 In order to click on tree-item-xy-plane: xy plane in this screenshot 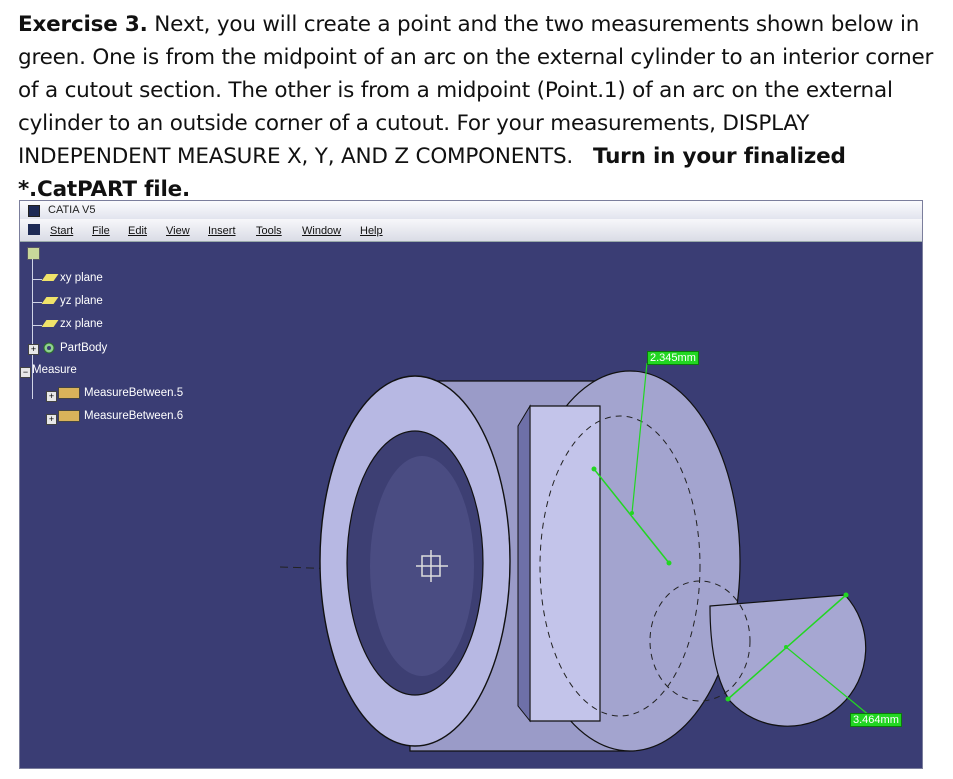, I will do `click(72, 278)`.